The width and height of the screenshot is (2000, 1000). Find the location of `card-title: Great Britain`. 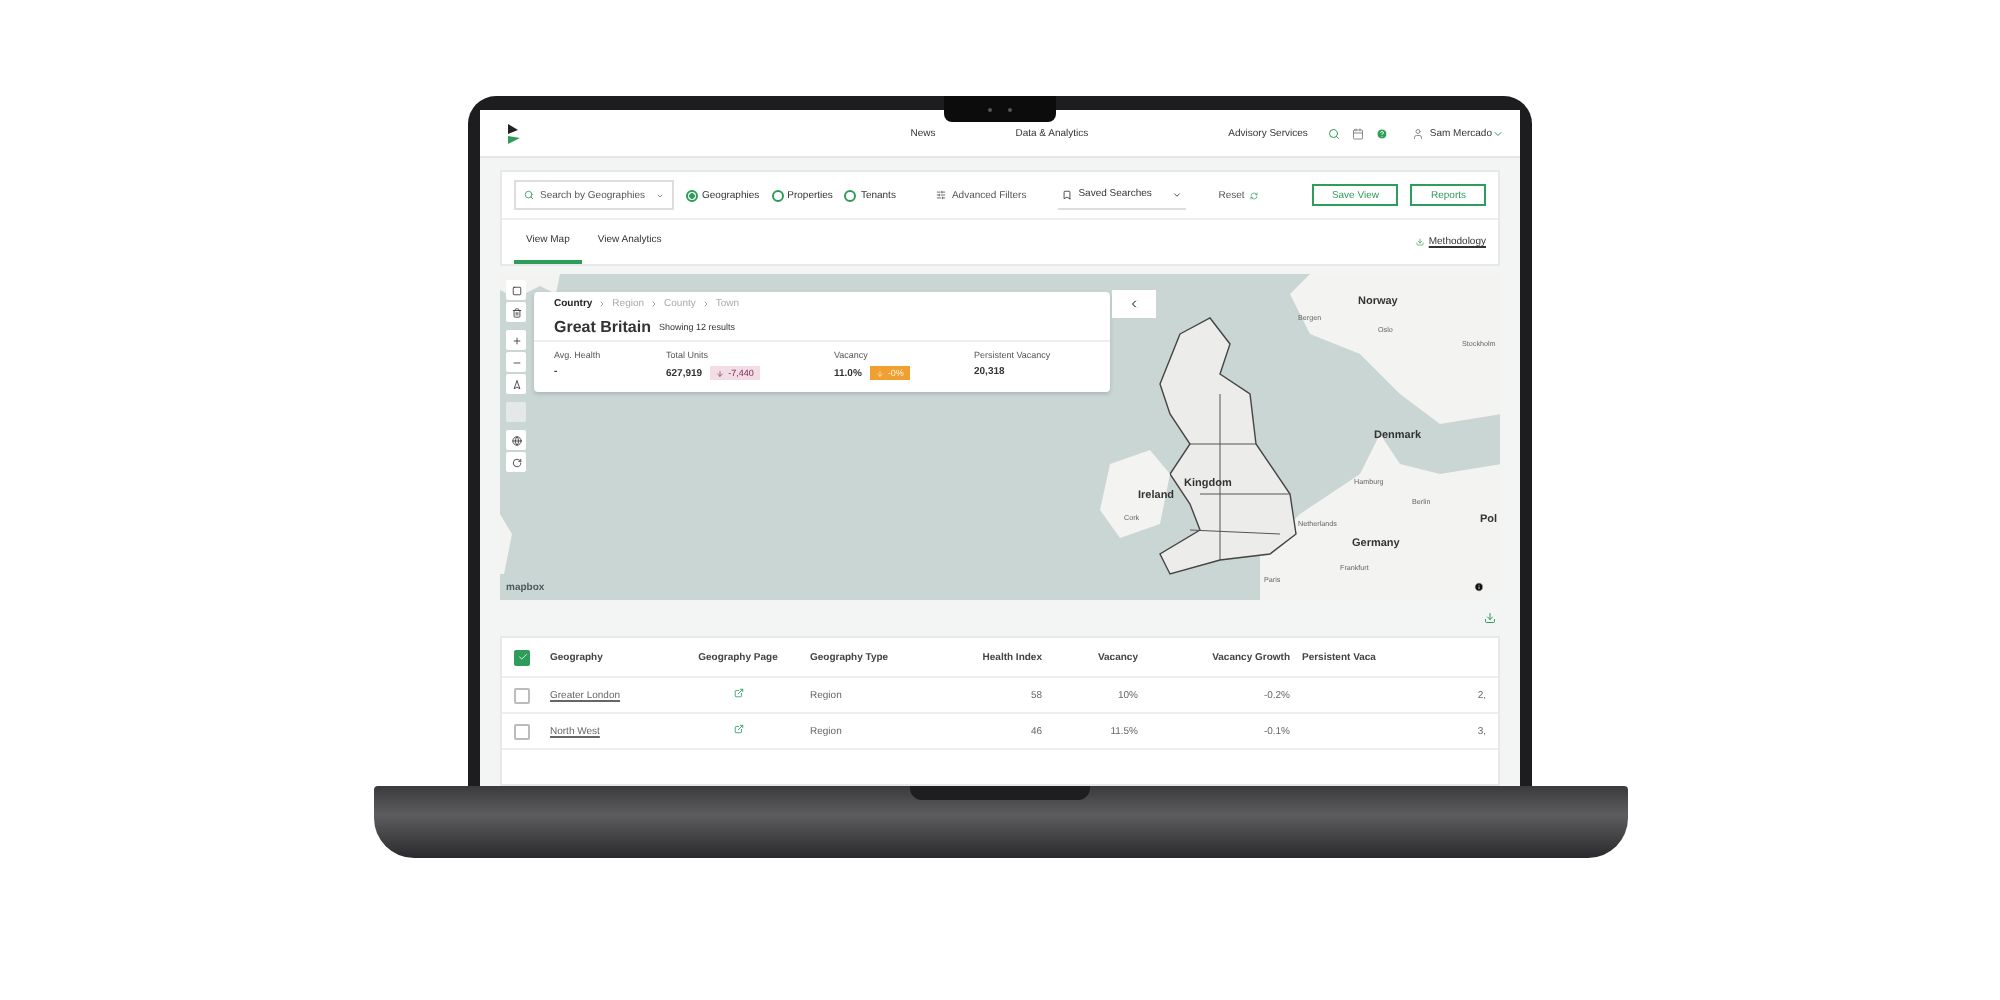

card-title: Great Britain is located at coordinates (602, 327).